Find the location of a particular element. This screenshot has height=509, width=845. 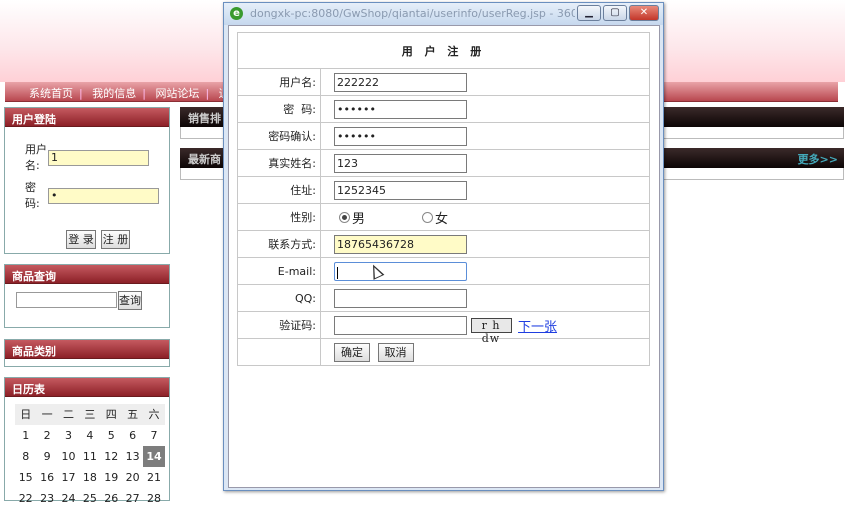

calendar-day: 10 is located at coordinates (68, 456).